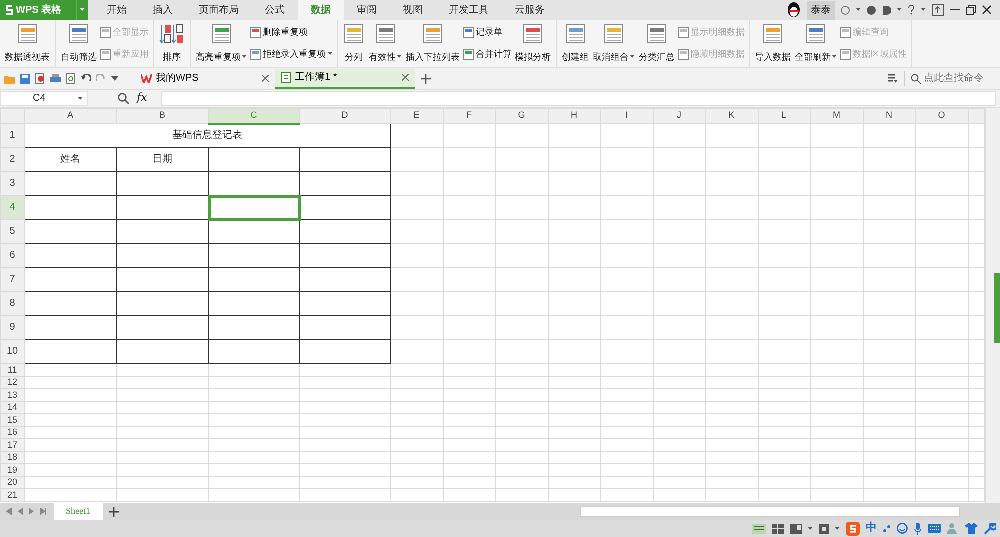 This screenshot has height=537, width=1000. I want to click on document-tab: 工作簿1 *, so click(345, 78).